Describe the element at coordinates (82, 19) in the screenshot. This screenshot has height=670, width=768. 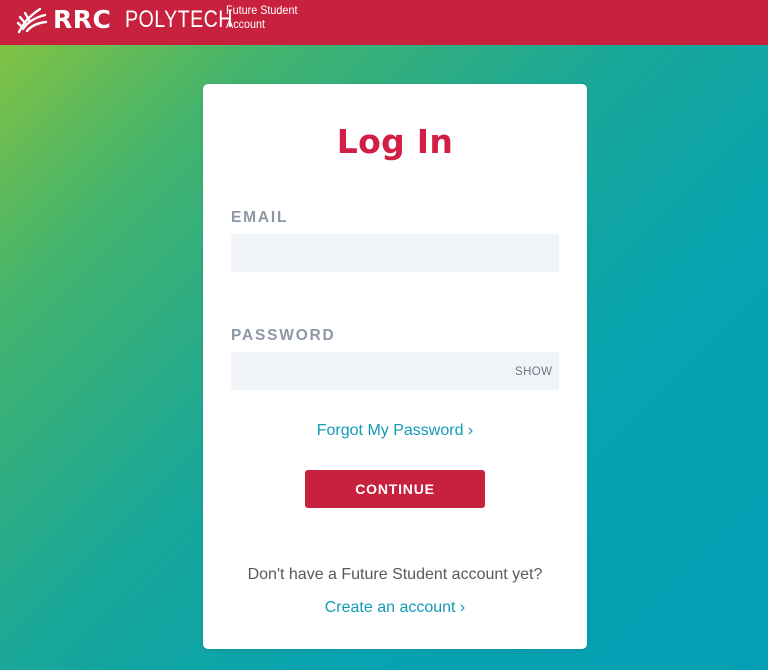
I see `brand-name-rrc: RRC` at that location.